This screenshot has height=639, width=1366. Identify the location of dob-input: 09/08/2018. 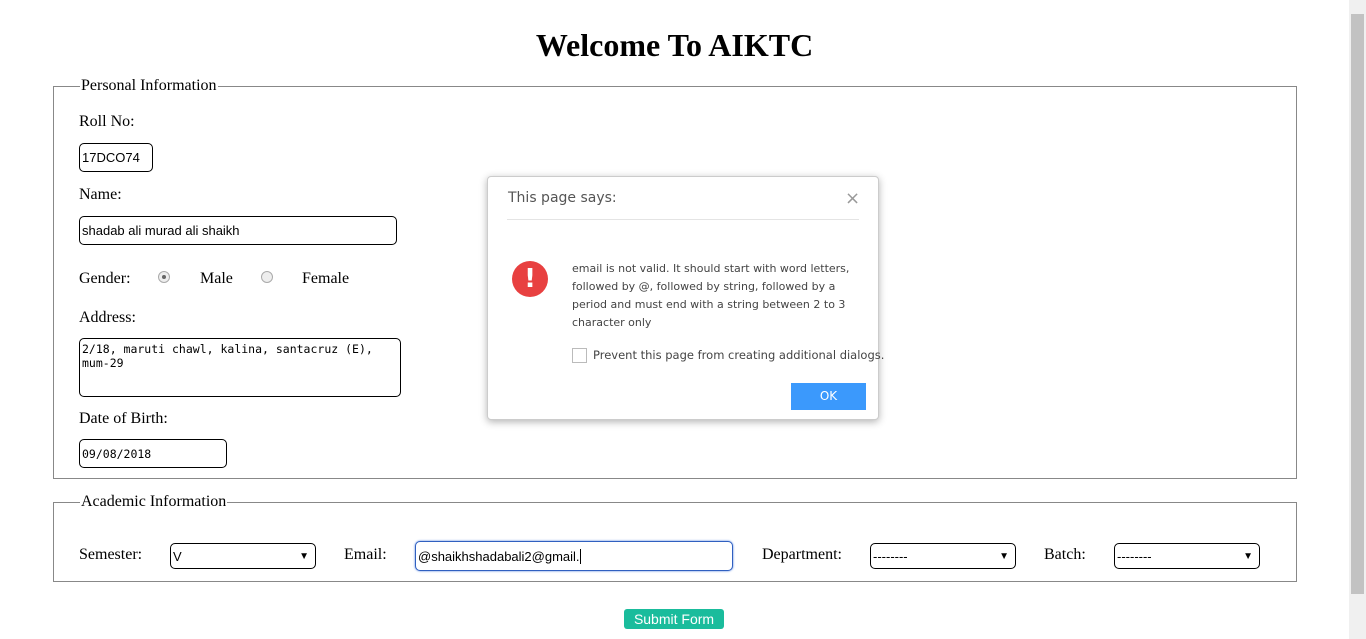
(153, 453).